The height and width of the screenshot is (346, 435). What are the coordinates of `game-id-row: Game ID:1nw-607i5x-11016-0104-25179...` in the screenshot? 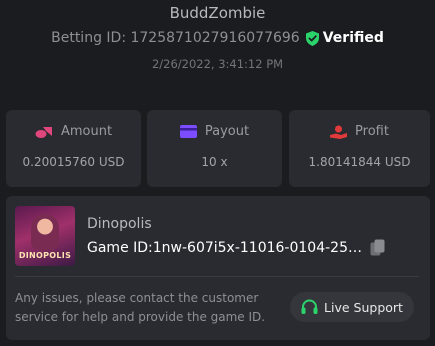 It's located at (237, 247).